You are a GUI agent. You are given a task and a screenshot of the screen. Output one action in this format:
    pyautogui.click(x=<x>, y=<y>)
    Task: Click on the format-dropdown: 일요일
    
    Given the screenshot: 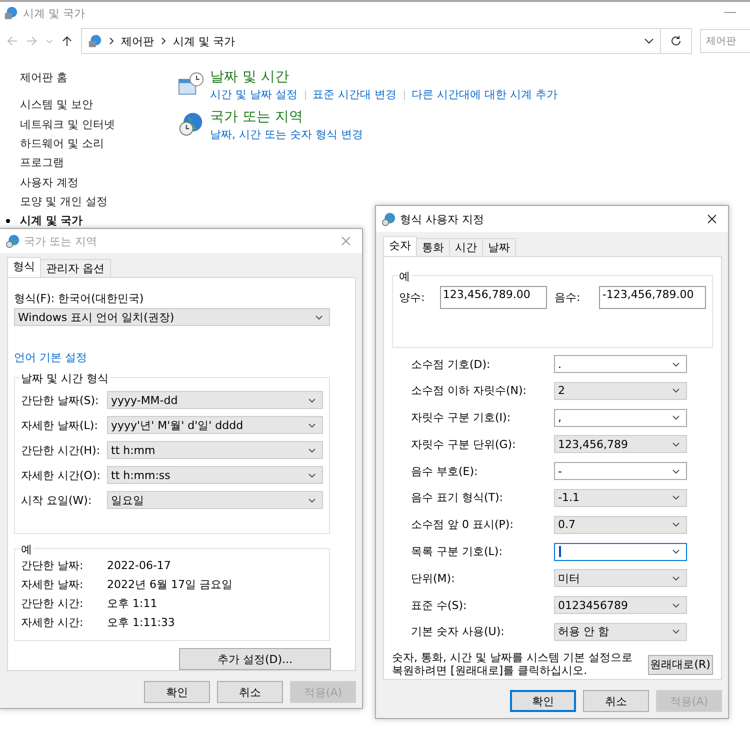 What is the action you would take?
    pyautogui.click(x=215, y=500)
    